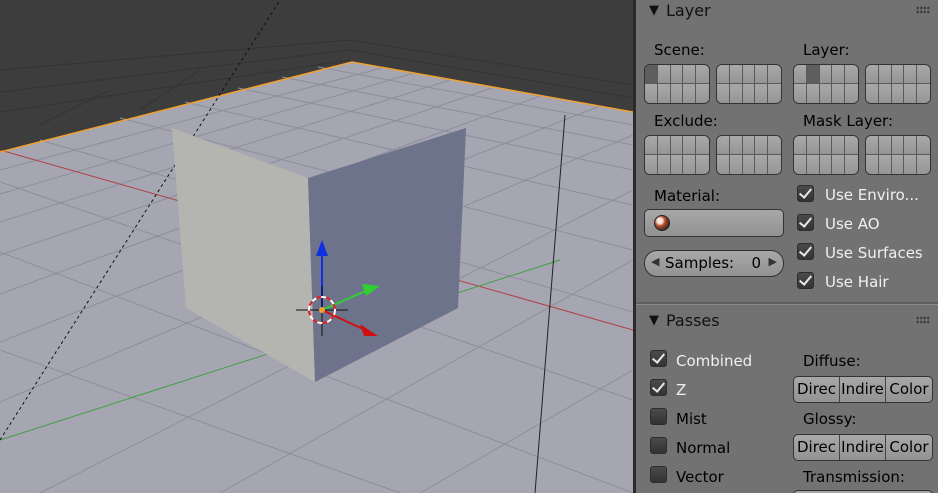 The width and height of the screenshot is (938, 493). I want to click on samples-field: ◀ Samples: 0 ▶, so click(714, 263).